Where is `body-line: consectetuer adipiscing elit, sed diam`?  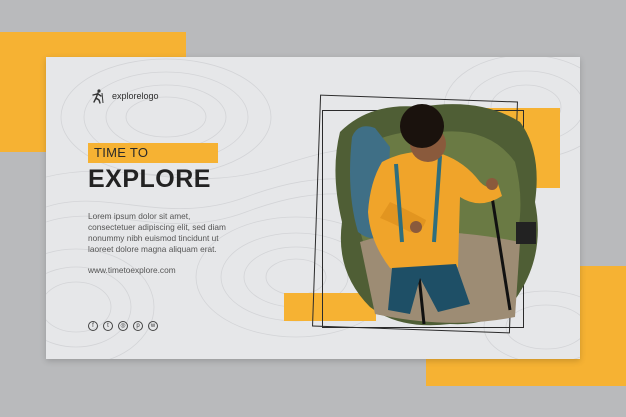
body-line: consectetuer adipiscing elit, sed diam is located at coordinates (157, 227).